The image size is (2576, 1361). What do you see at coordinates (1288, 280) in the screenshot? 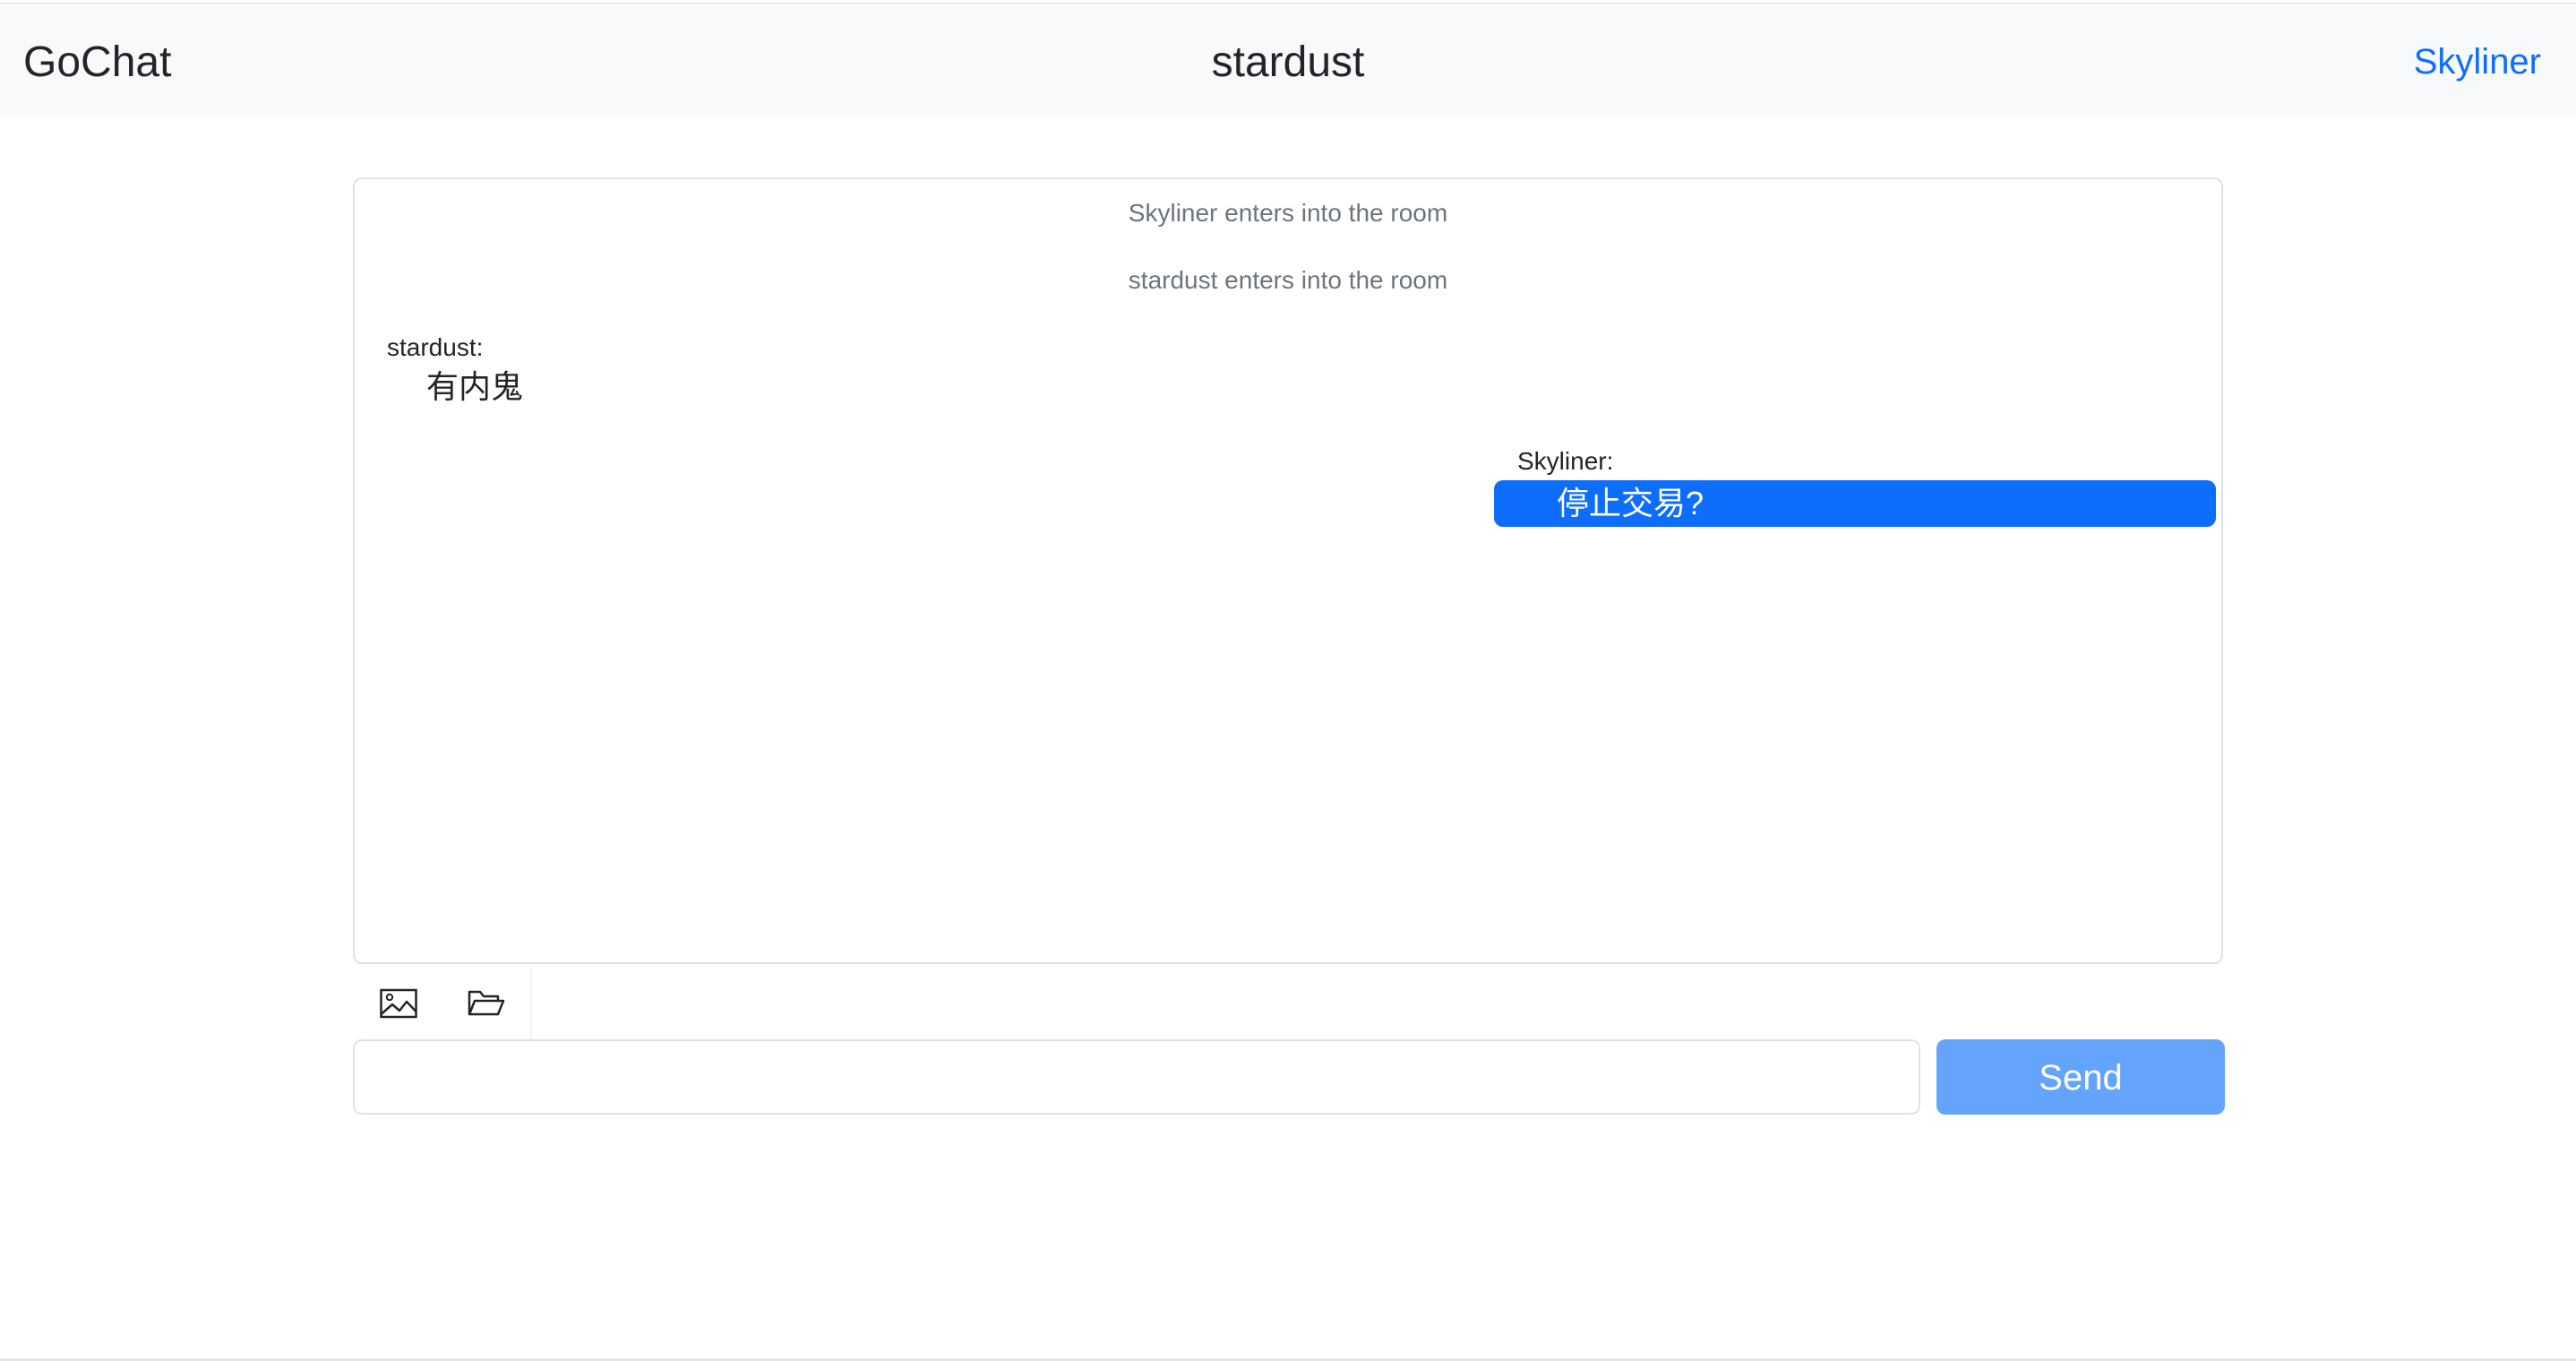
I see `system-message: stardust enters into the room` at bounding box center [1288, 280].